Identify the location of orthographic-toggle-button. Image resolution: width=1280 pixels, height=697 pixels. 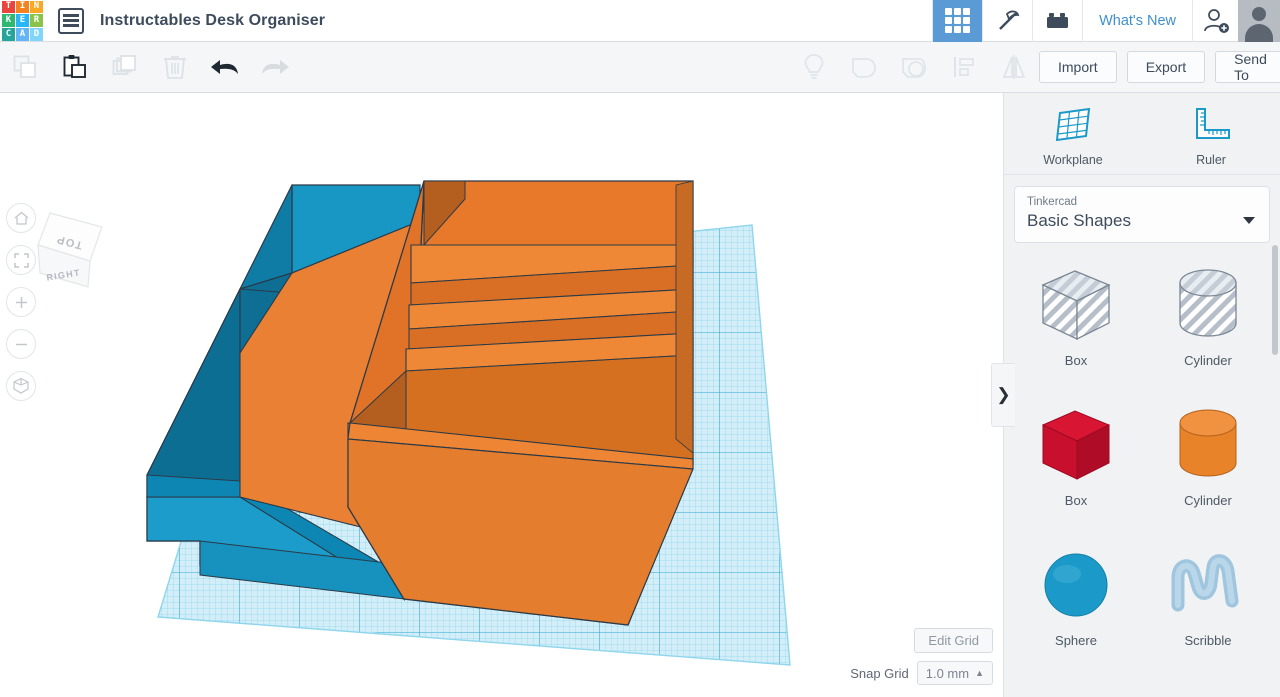
(21, 386).